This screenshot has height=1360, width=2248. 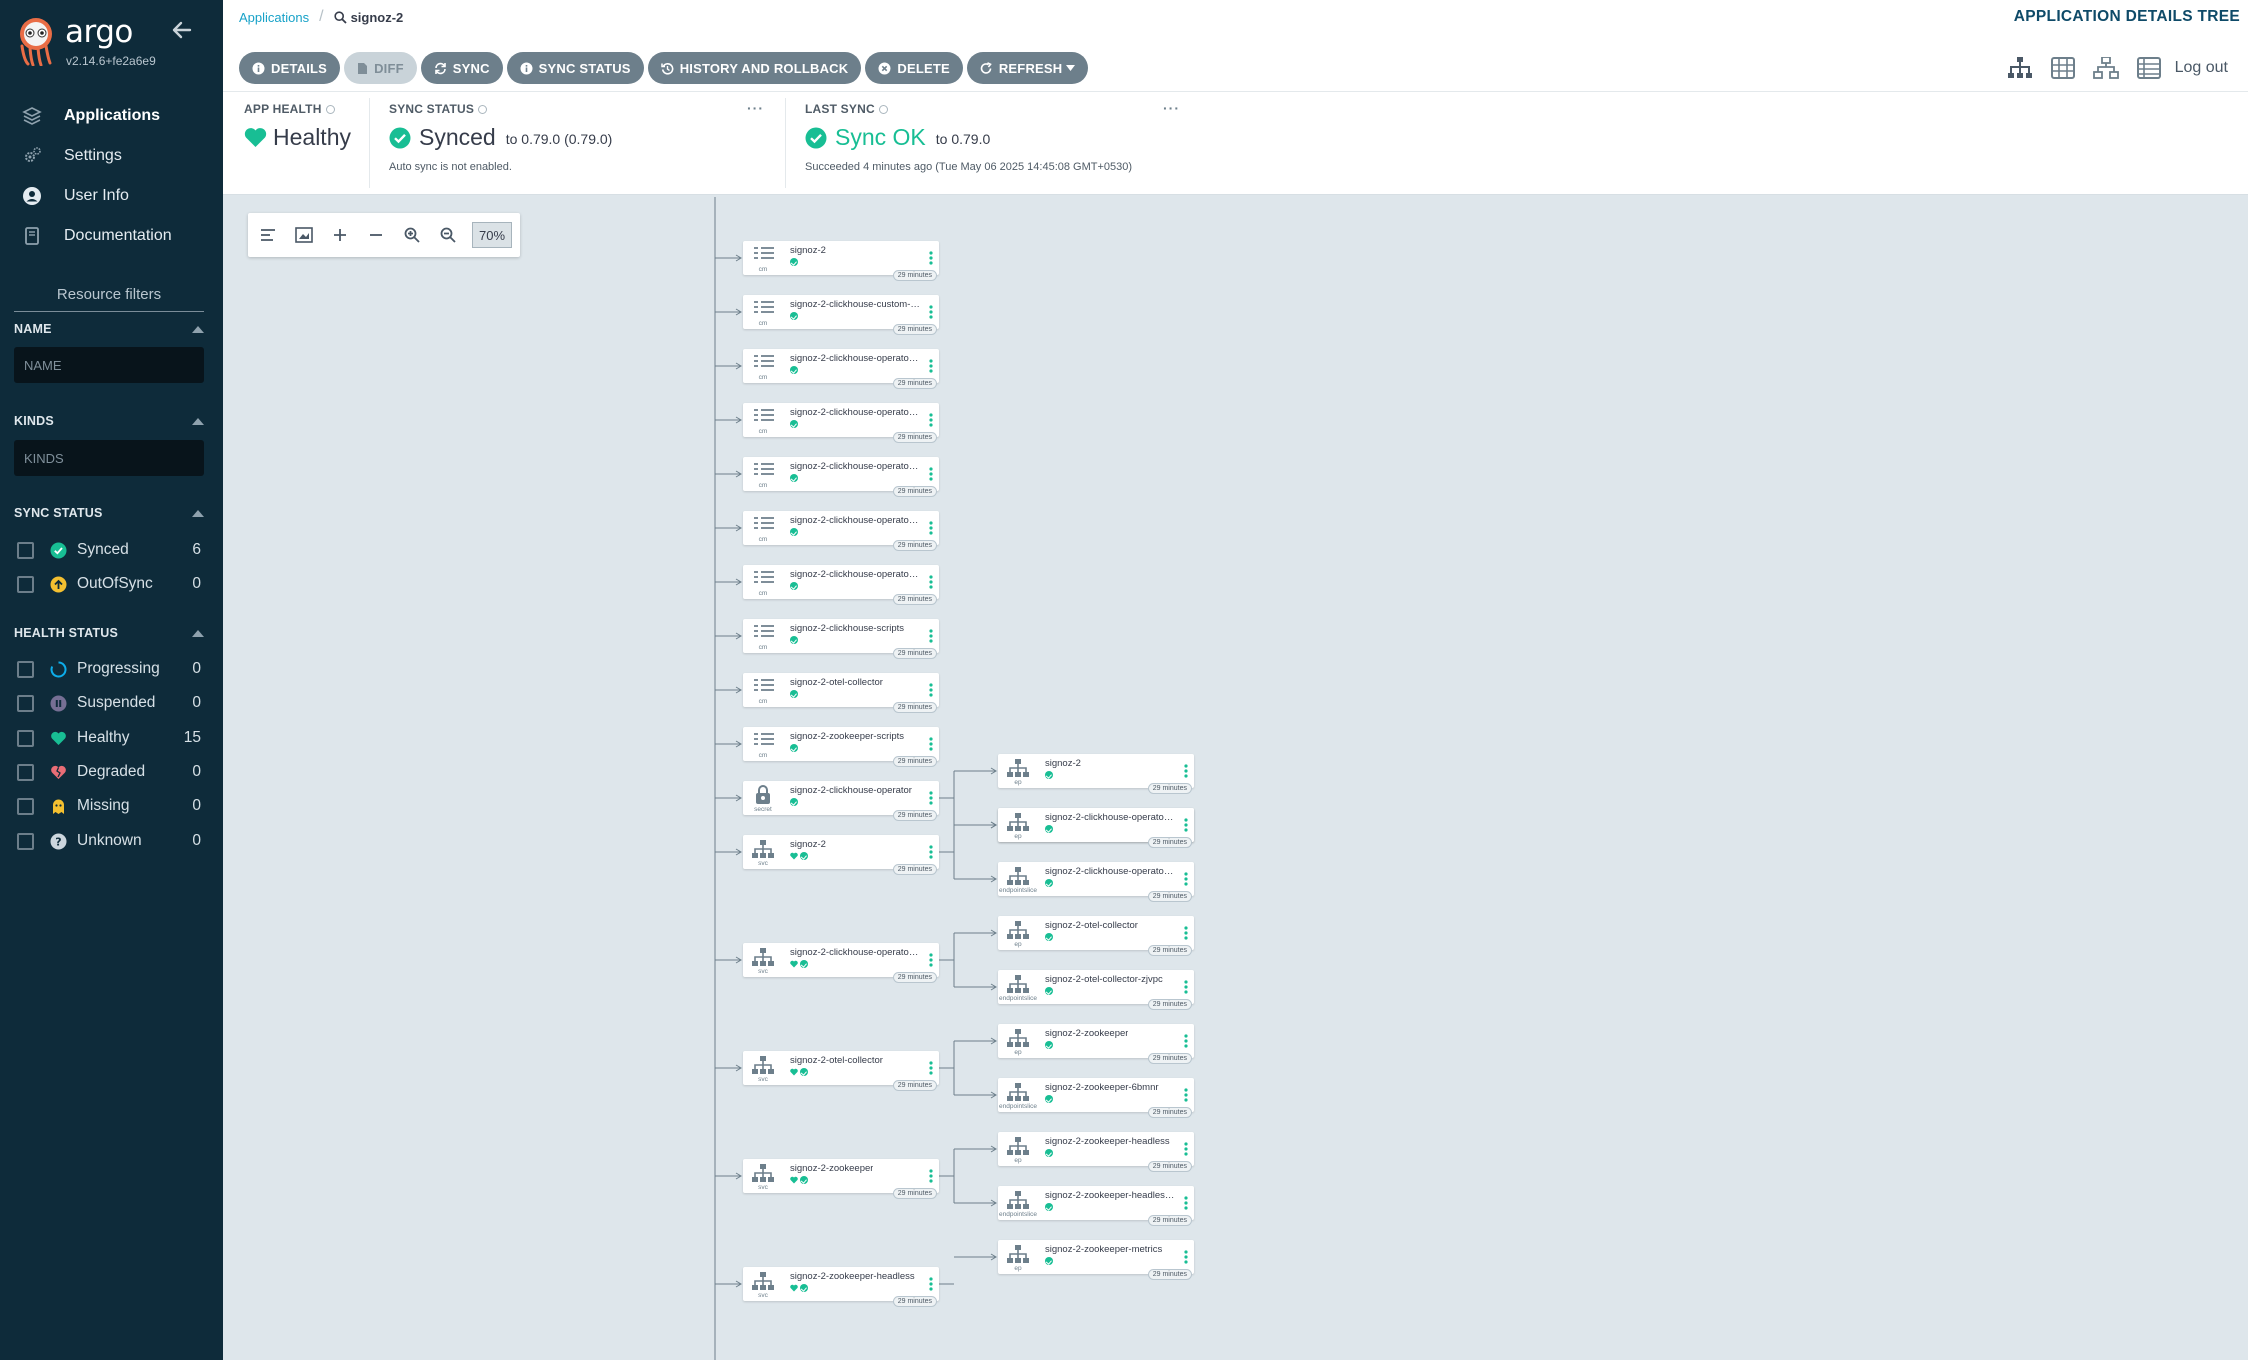 I want to click on resource-node-svc: svc signoz-2 29 minutes, so click(x=841, y=855).